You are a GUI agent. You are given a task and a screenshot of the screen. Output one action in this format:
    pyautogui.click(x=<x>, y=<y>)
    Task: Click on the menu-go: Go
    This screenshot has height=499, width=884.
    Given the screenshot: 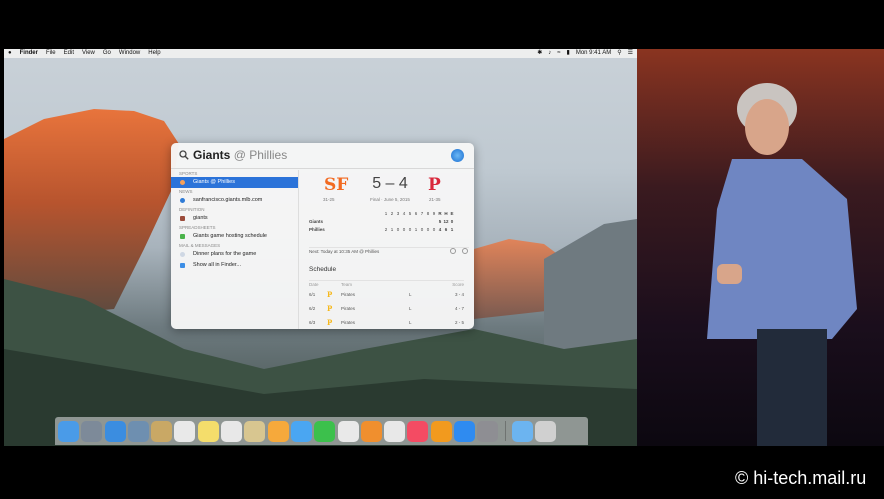 What is the action you would take?
    pyautogui.click(x=107, y=53)
    